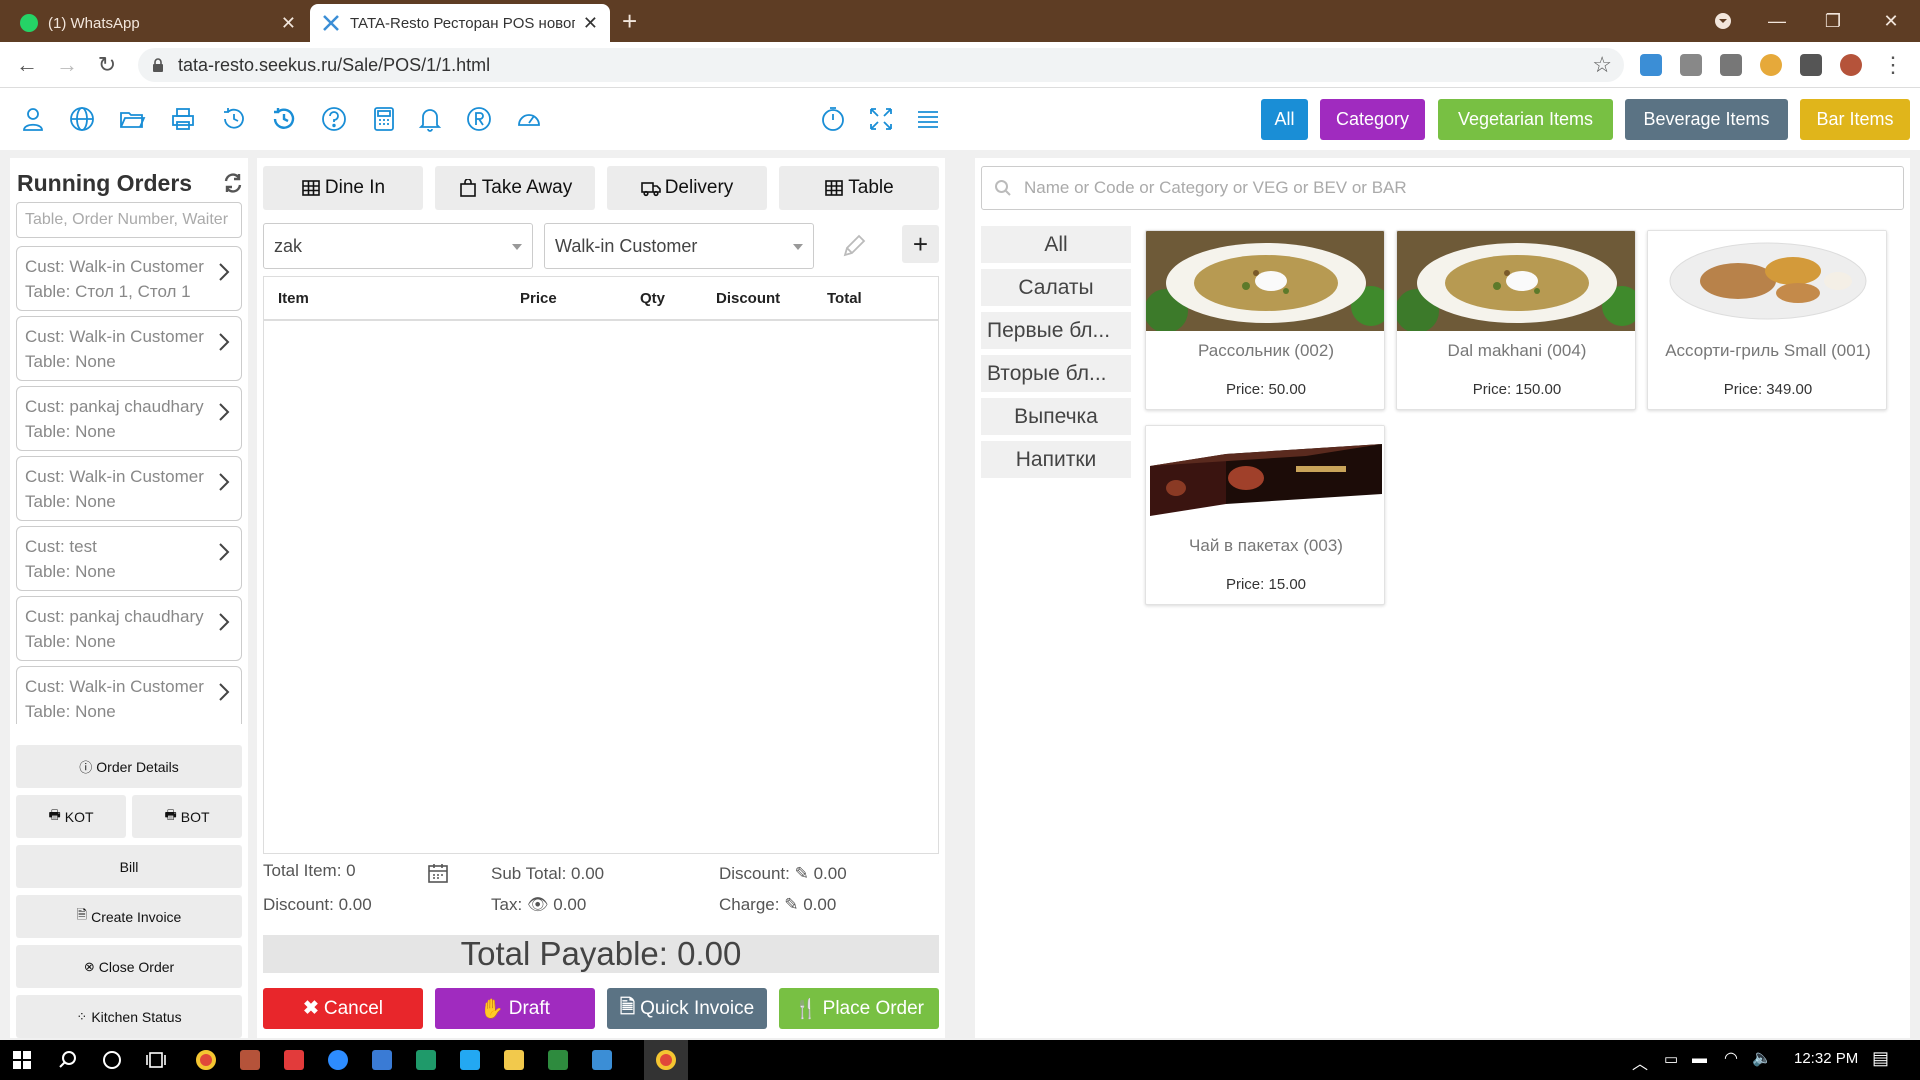 The image size is (1920, 1080). I want to click on globe-icon, so click(82, 119).